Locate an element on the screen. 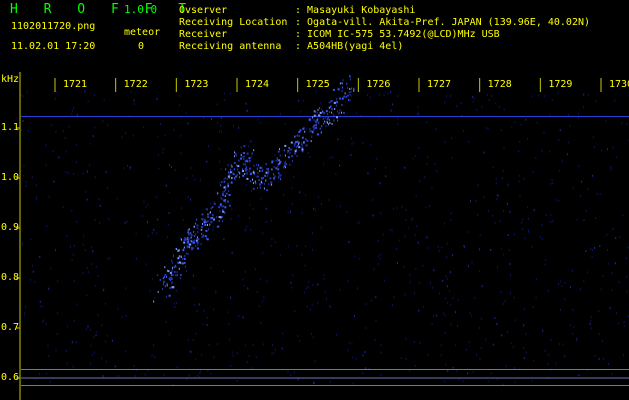 Image resolution: width=629 pixels, height=400 pixels. info-label-location: Receiving Location is located at coordinates (233, 22).